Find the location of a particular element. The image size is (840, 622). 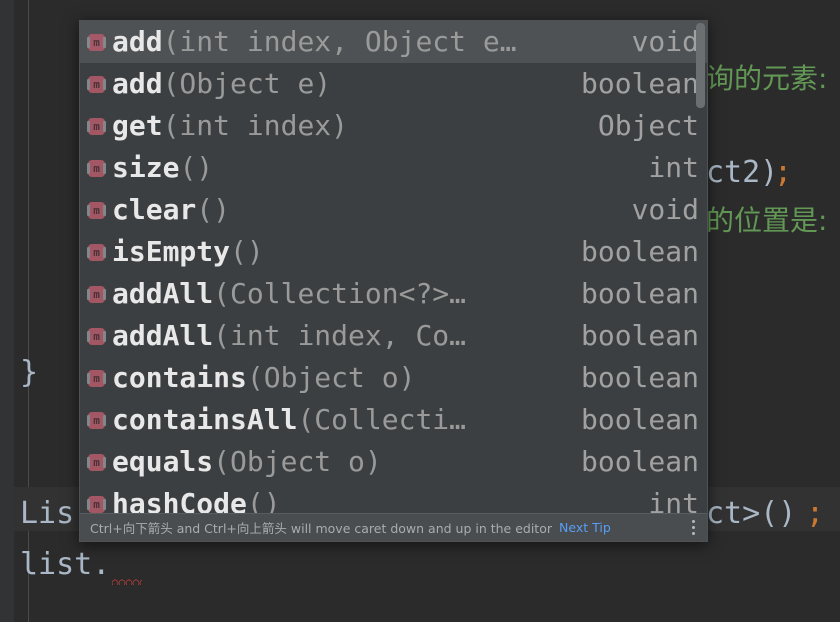

completion-item: m get(int index) Object is located at coordinates (393, 126).